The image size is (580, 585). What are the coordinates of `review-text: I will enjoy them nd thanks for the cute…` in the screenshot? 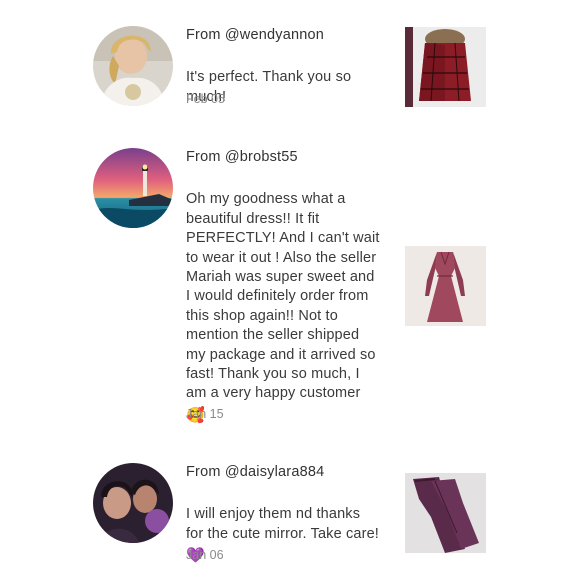 It's located at (288, 535).